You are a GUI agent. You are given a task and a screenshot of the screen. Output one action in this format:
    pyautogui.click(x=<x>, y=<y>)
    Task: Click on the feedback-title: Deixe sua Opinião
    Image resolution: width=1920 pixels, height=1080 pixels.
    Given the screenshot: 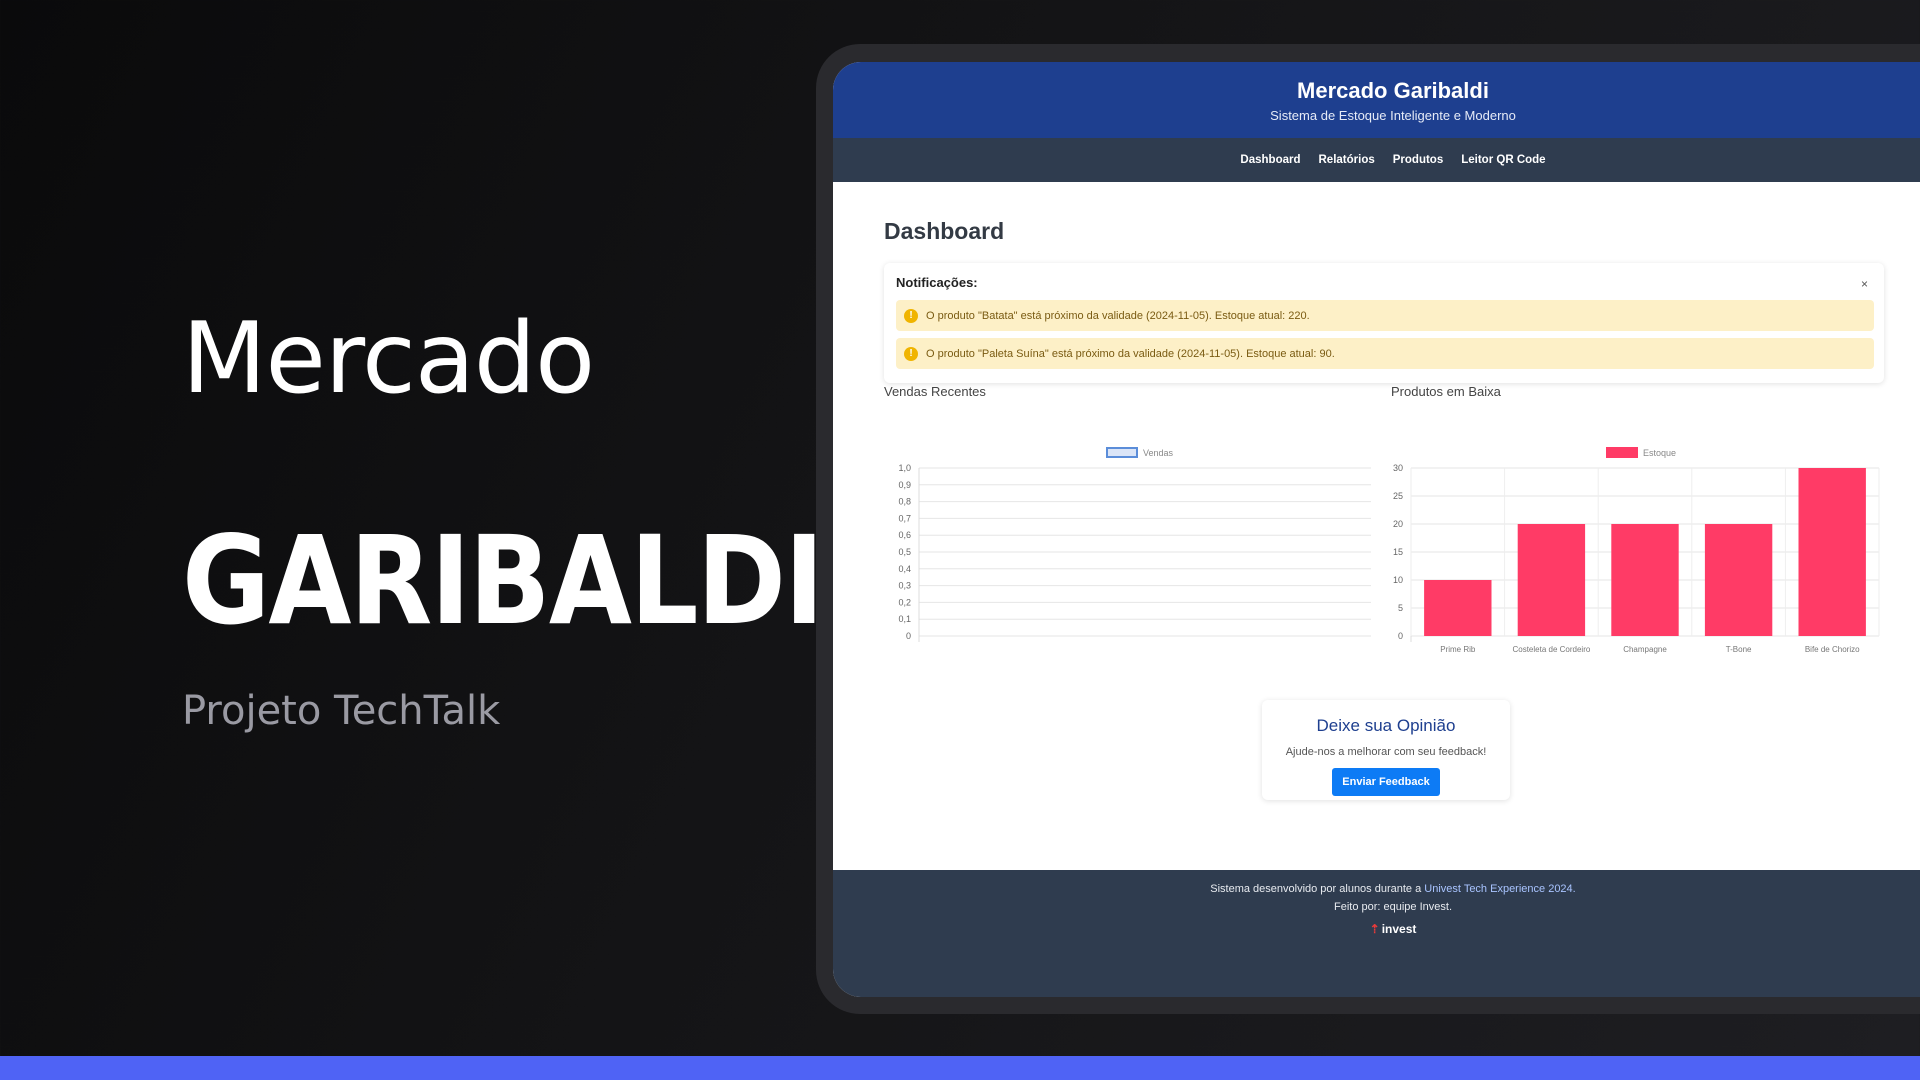 What is the action you would take?
    pyautogui.click(x=1386, y=725)
    